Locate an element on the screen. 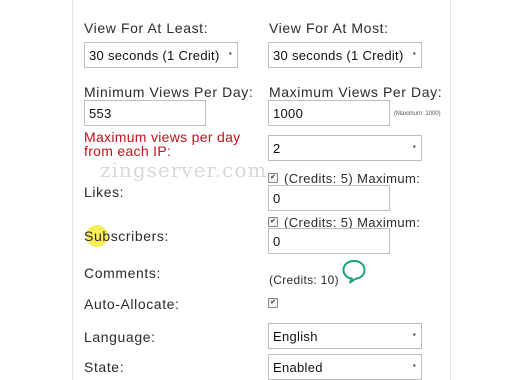 This screenshot has height=380, width=518. max-views-per-day-label: Maximum Views Per Day: is located at coordinates (356, 92).